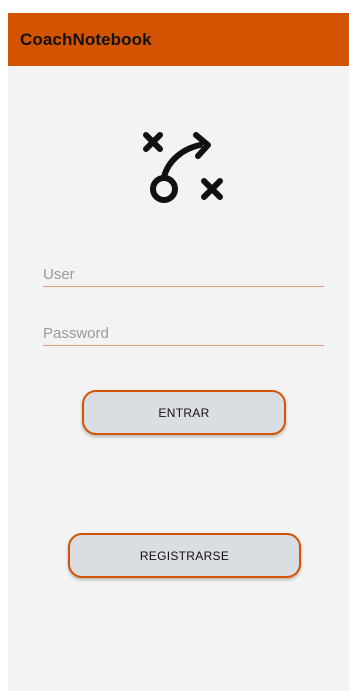 This screenshot has width=349, height=691. I want to click on tactics-play-icon, so click(183, 167).